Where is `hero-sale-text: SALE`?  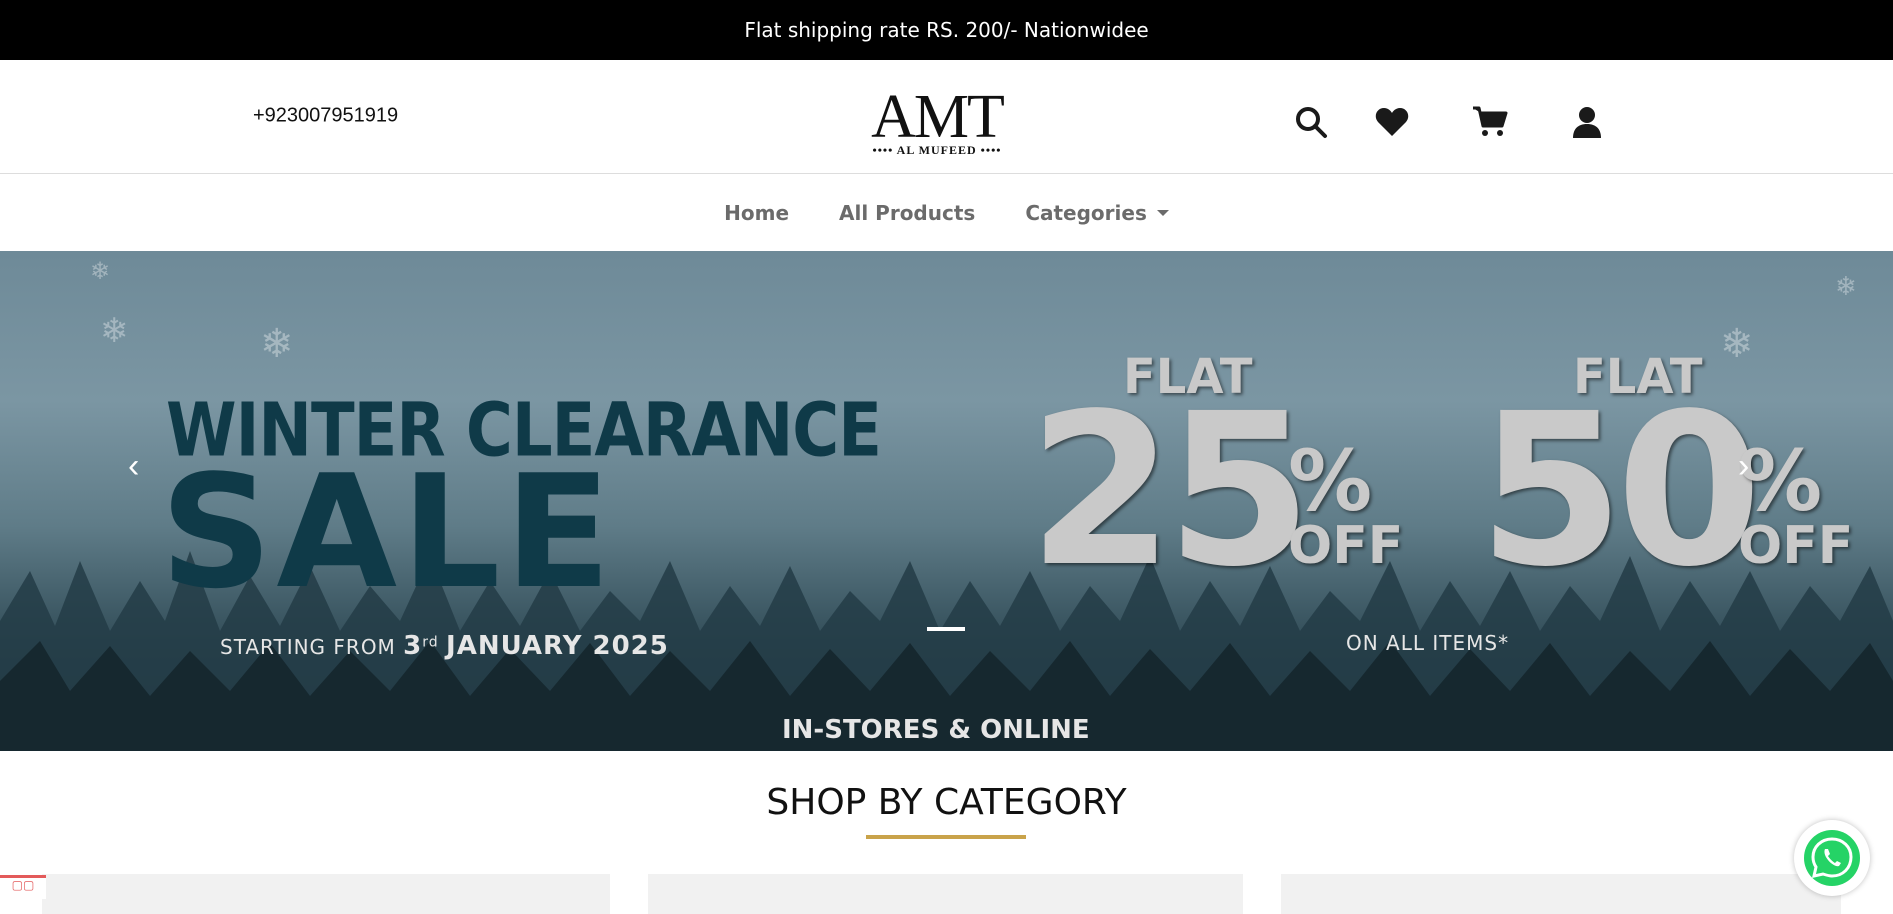 hero-sale-text: SALE is located at coordinates (388, 532).